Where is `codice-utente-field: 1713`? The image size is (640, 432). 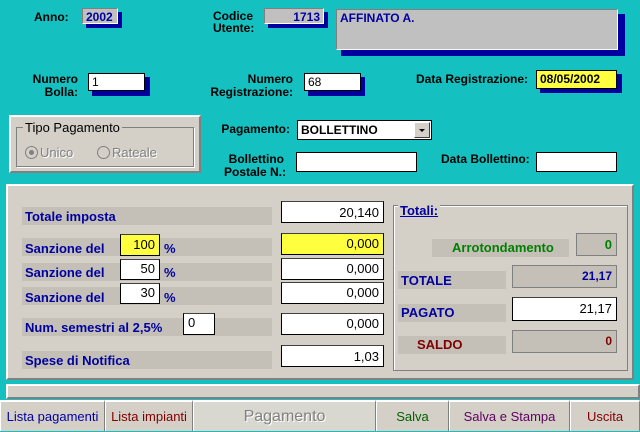 codice-utente-field: 1713 is located at coordinates (294, 16).